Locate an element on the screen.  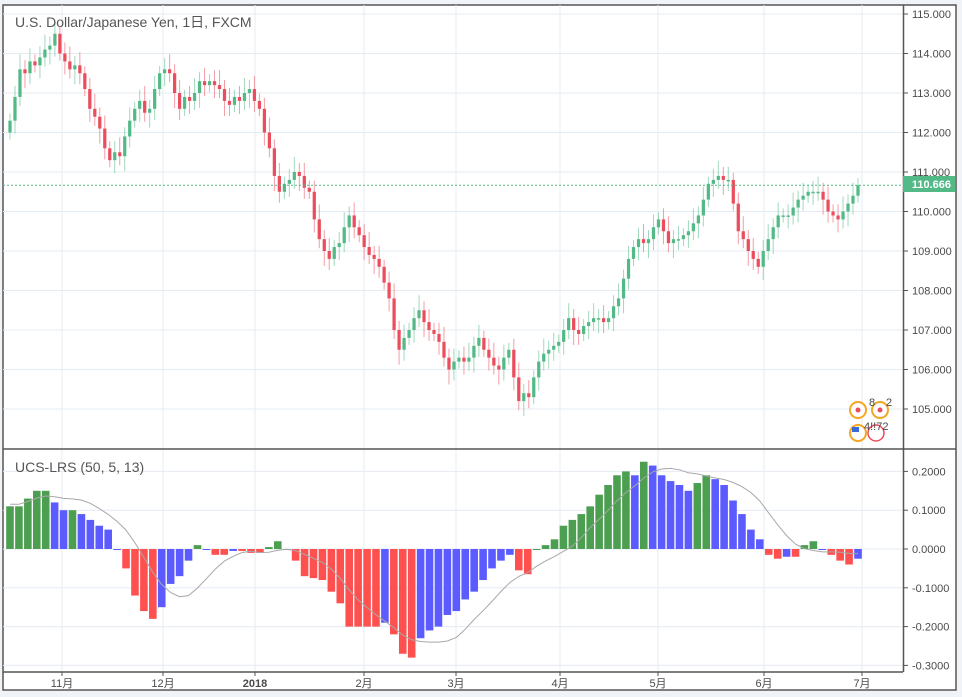
indicator-tick-label: 0.0000 is located at coordinates (929, 550).